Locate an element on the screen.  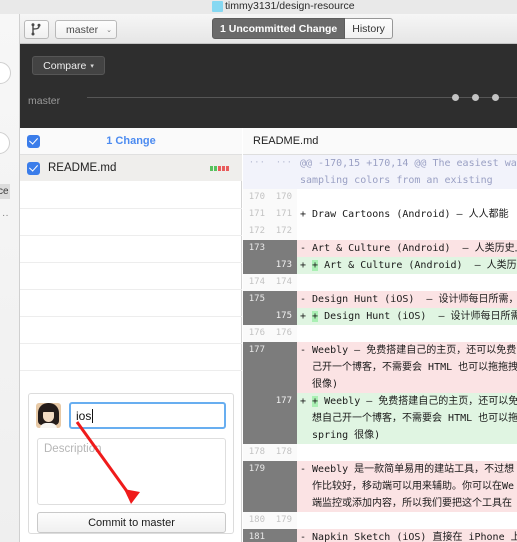
diff-line: 175 - Design Hunt (iOS) — 设计师每日所需， is located at coordinates (380, 299).